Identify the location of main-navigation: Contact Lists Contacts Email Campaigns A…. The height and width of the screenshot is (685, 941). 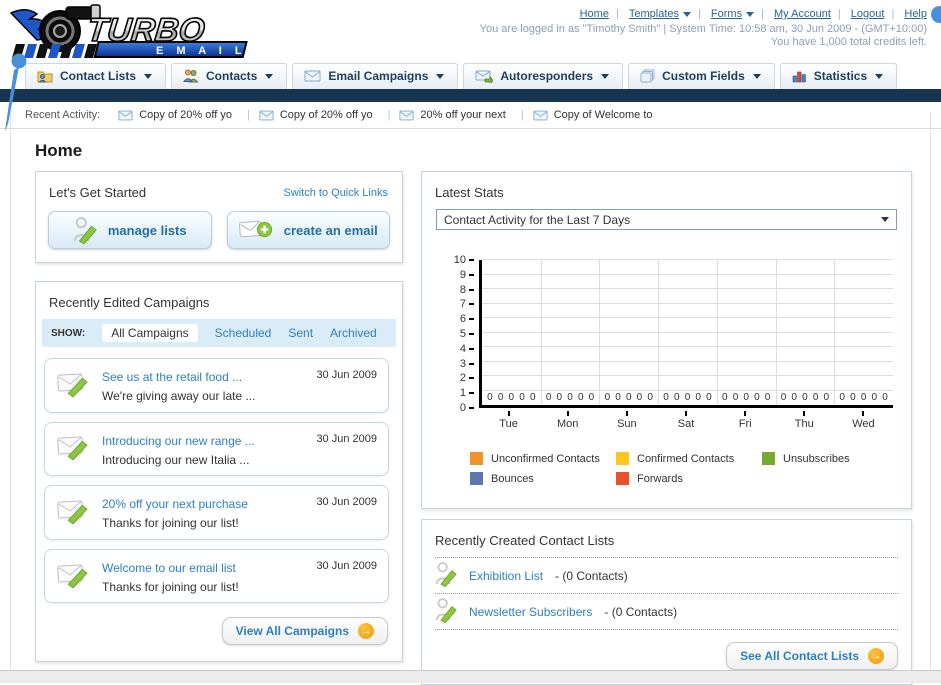
(470, 73).